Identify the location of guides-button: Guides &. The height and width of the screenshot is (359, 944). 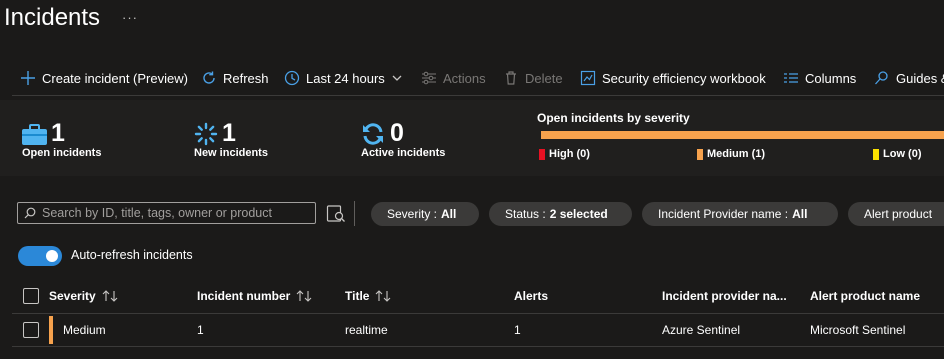
(909, 78).